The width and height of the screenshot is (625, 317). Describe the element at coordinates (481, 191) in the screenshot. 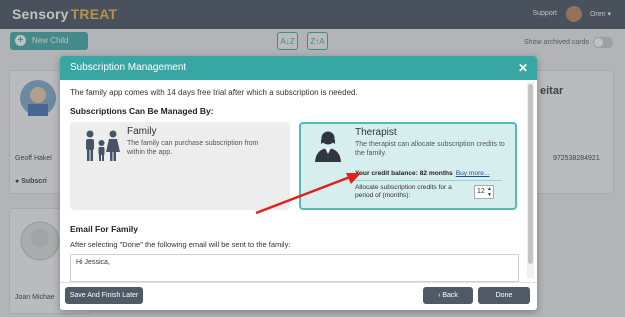

I see `months-value: 12` at that location.